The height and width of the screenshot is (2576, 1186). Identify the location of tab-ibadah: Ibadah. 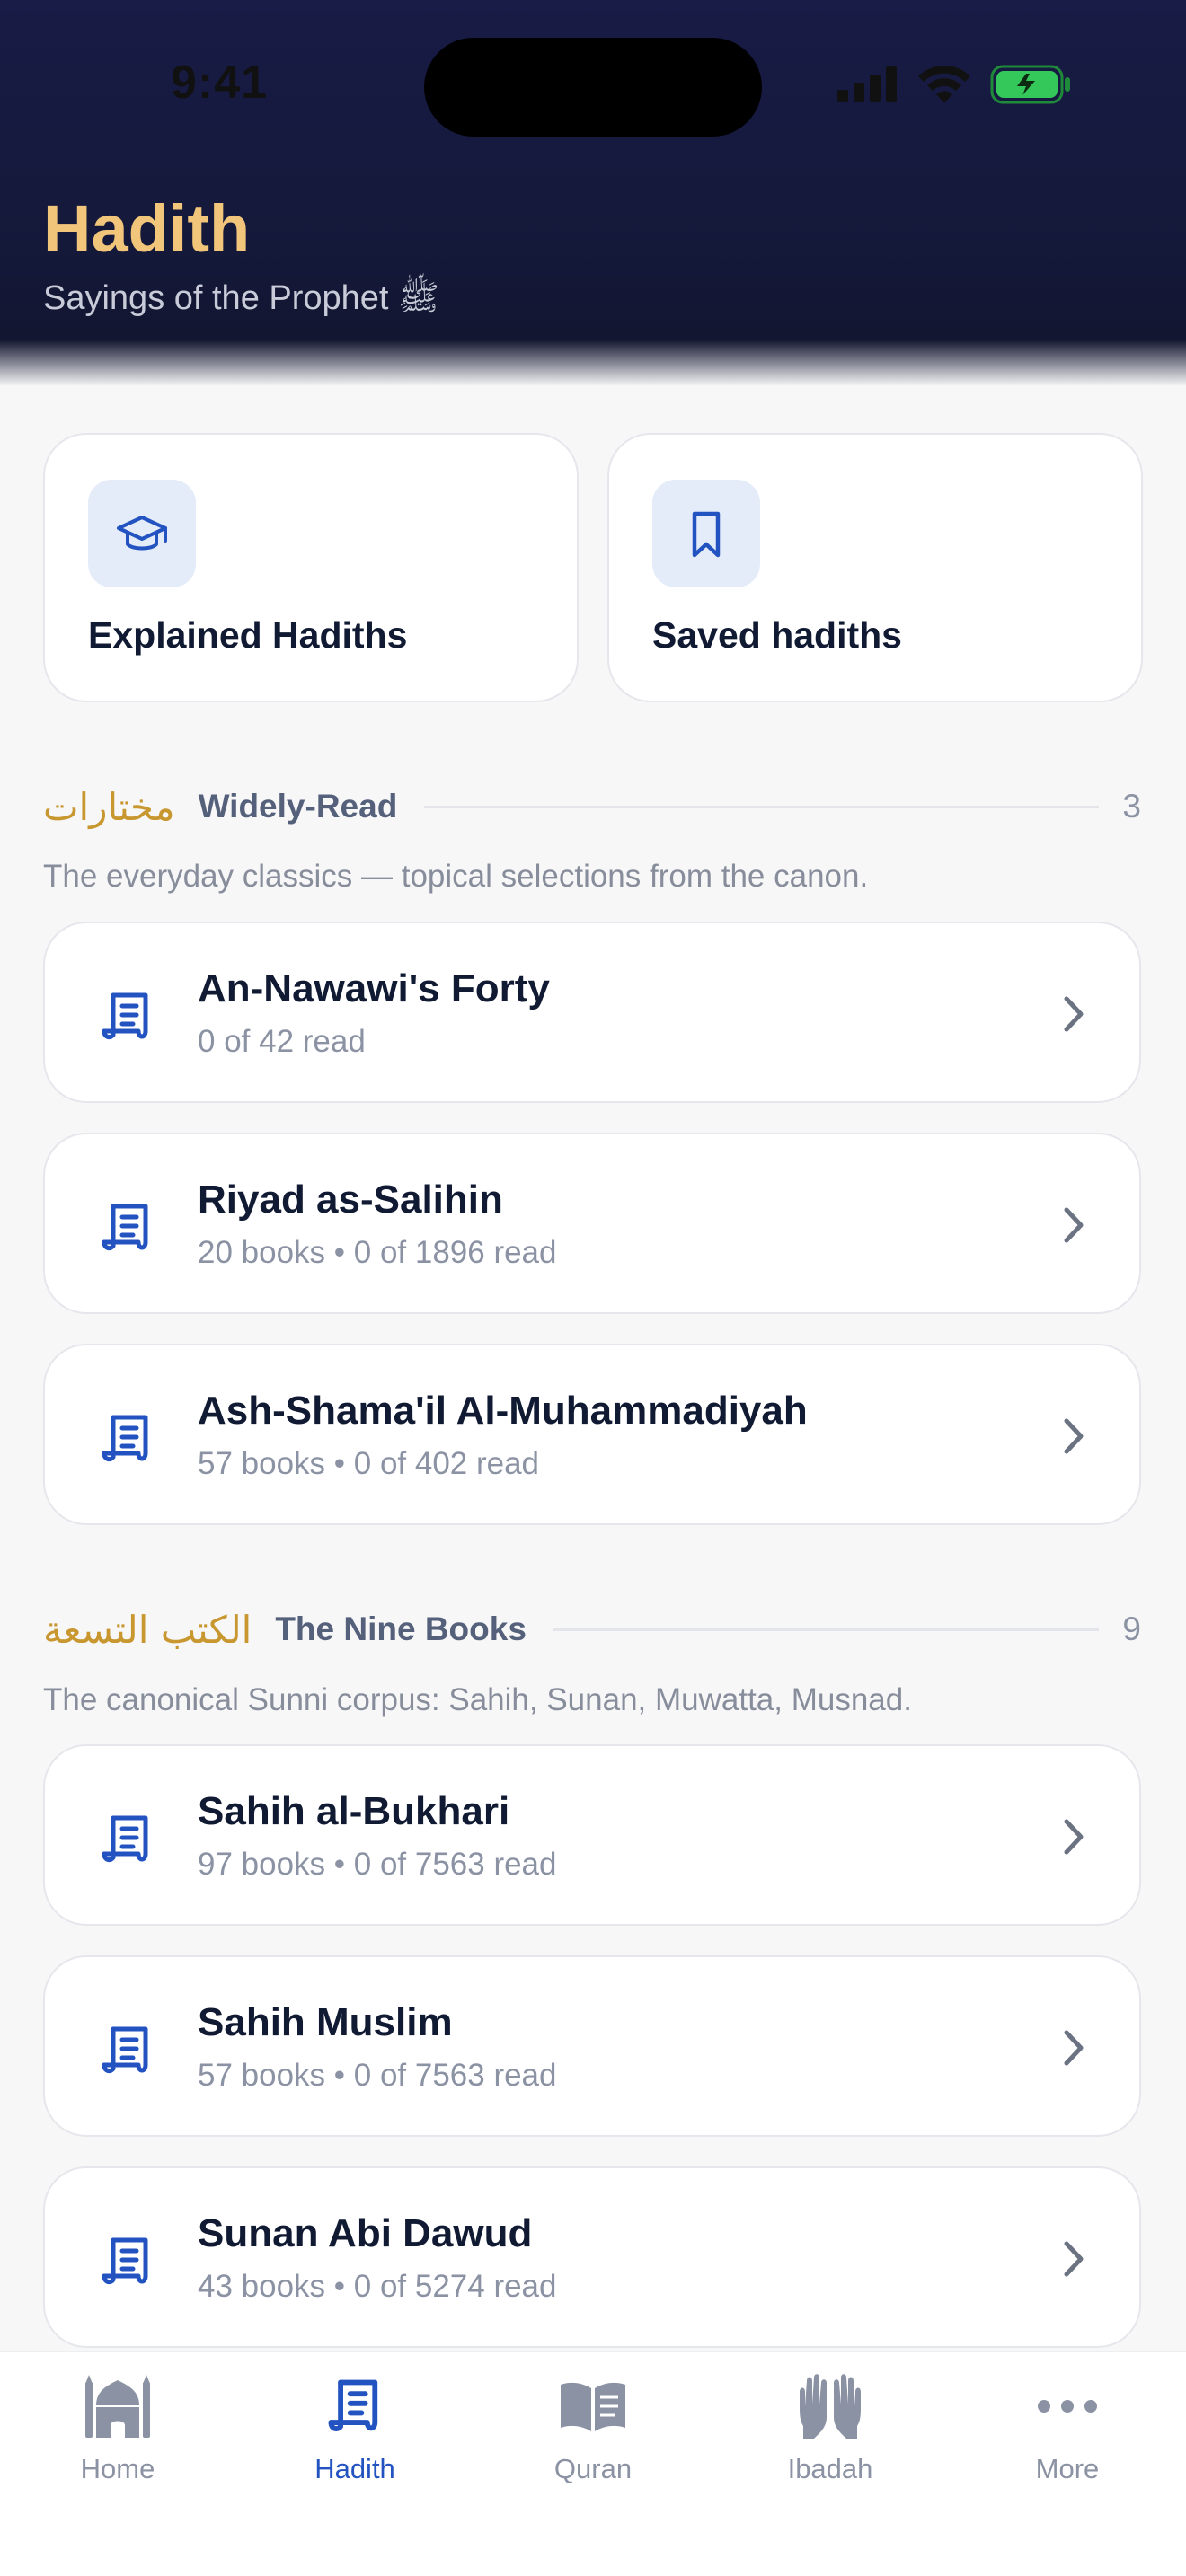
(830, 2433).